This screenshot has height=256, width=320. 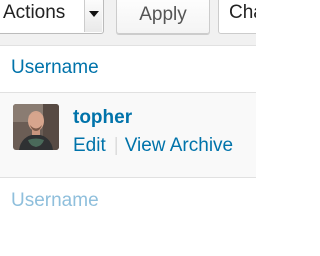 I want to click on user-avatar, so click(x=36, y=127).